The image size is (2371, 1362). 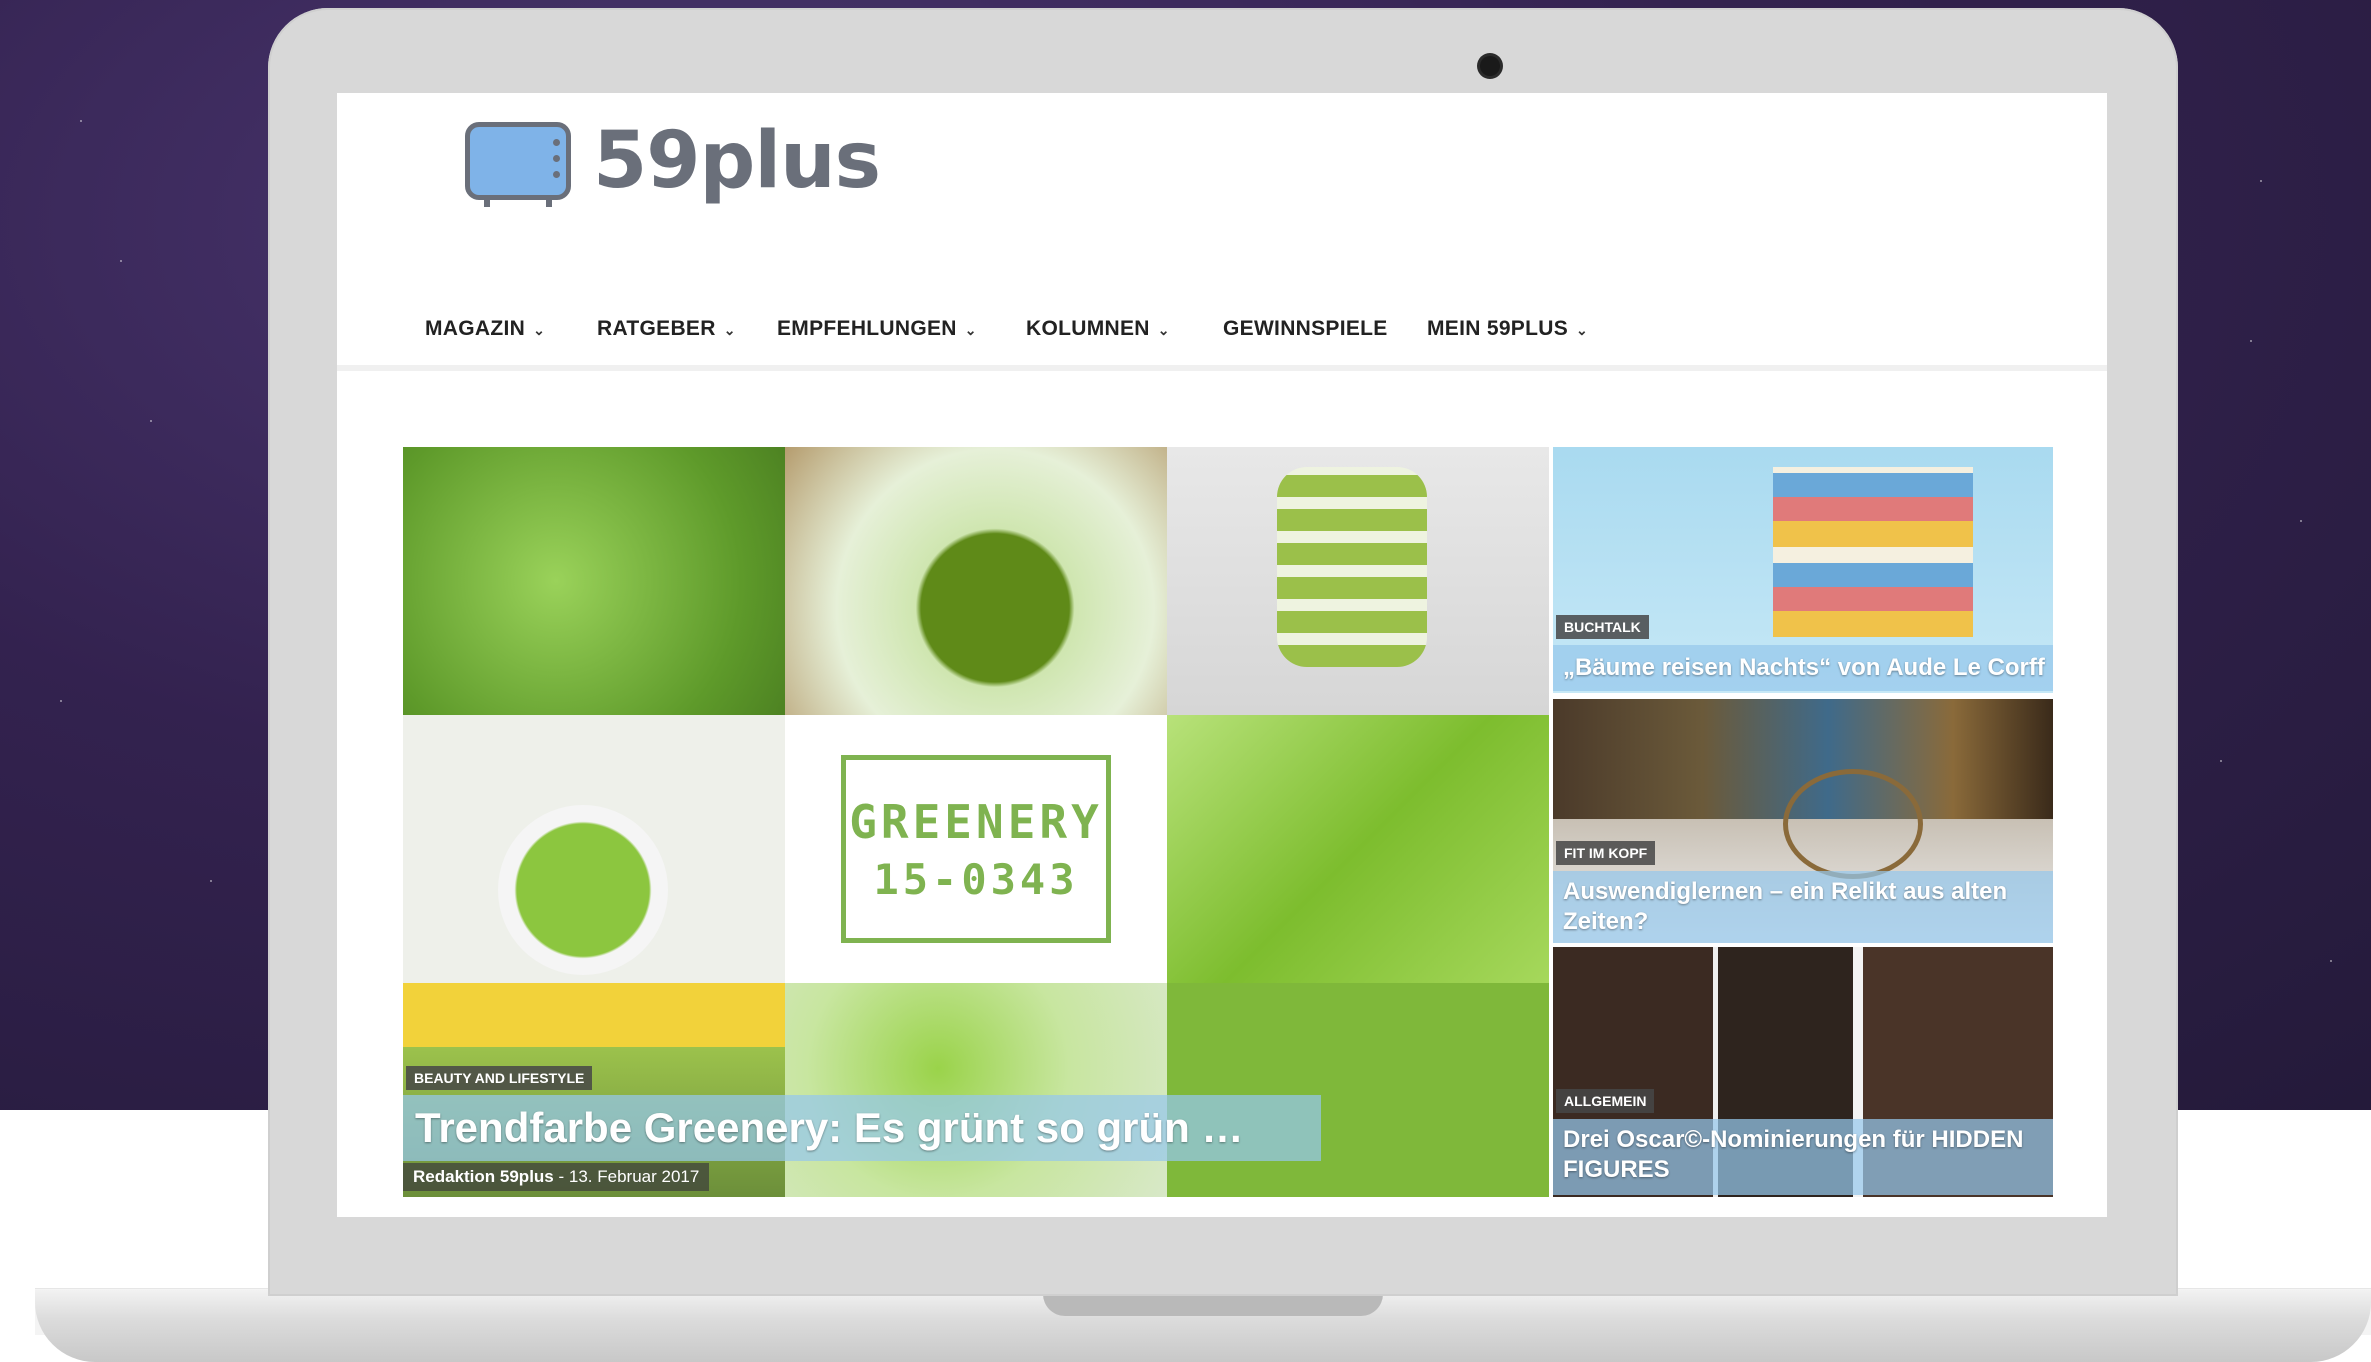 What do you see at coordinates (867, 328) in the screenshot?
I see `nav-label: EMPFEHLUNGEN` at bounding box center [867, 328].